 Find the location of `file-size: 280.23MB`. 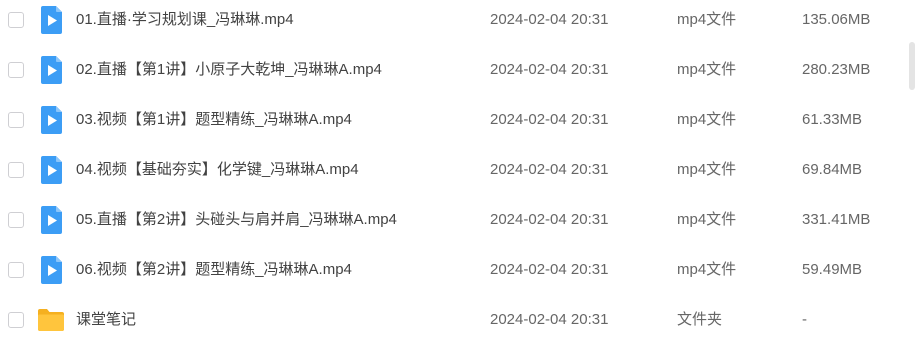

file-size: 280.23MB is located at coordinates (836, 69).